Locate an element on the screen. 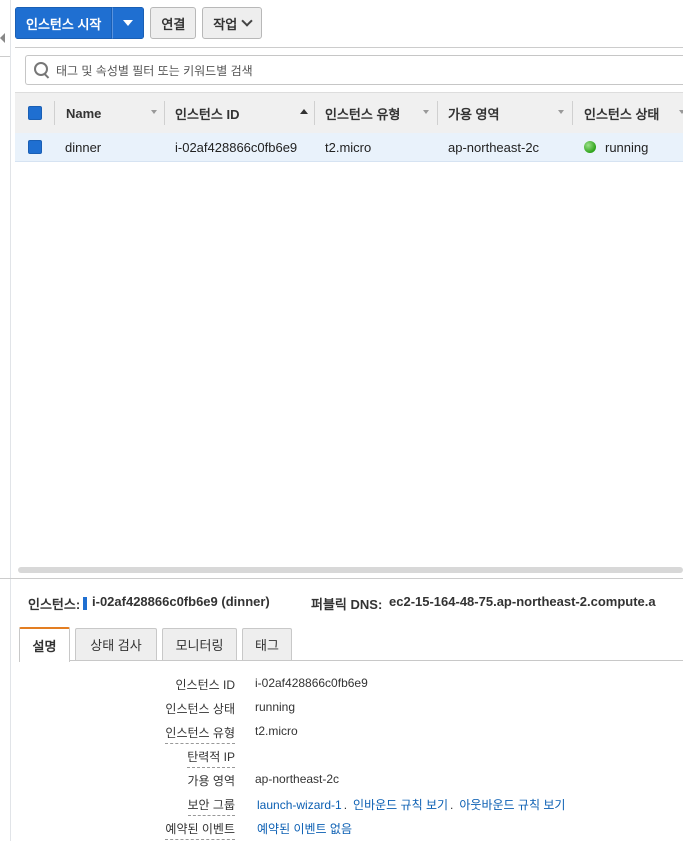  inbound-rules-link: 인바운드 규칙 보기 is located at coordinates (400, 805).